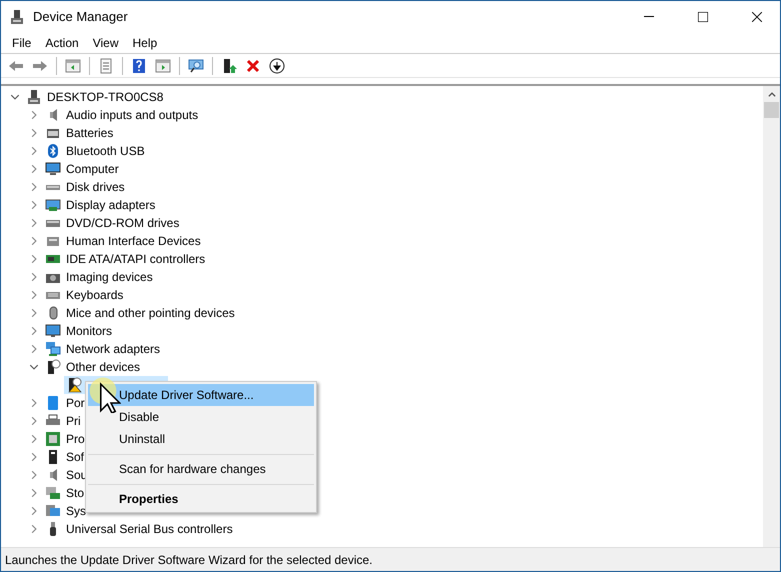  I want to click on tree-item: Pri, so click(73, 421).